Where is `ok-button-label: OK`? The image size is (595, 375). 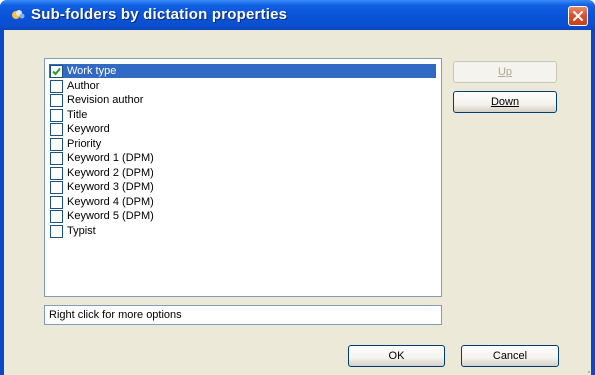
ok-button-label: OK is located at coordinates (396, 356).